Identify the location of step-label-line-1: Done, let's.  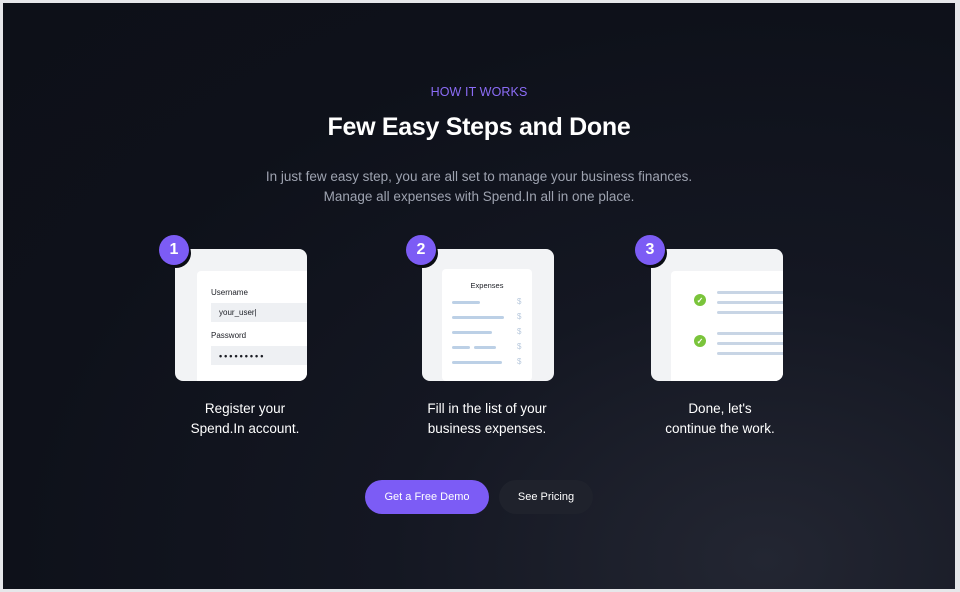
(720, 408).